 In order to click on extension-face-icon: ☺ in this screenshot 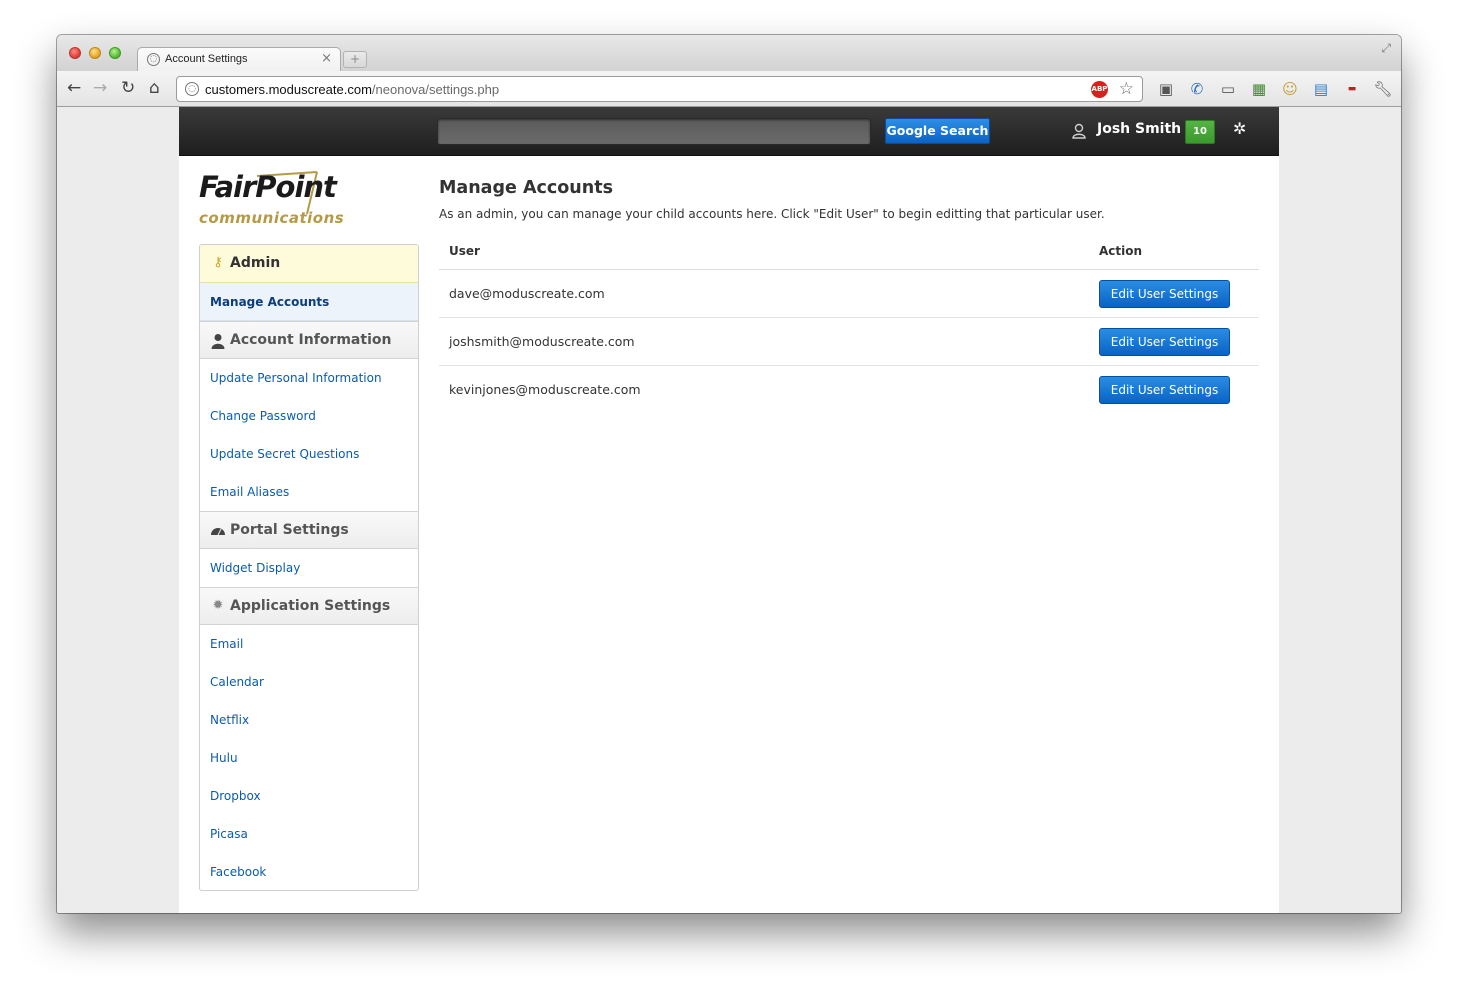, I will do `click(1290, 89)`.